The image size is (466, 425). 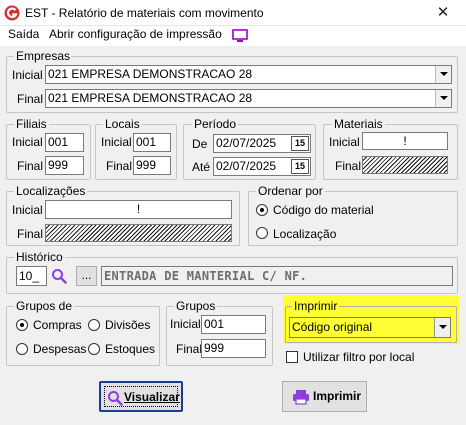 What do you see at coordinates (39, 257) in the screenshot?
I see `historico-legend: Histórico` at bounding box center [39, 257].